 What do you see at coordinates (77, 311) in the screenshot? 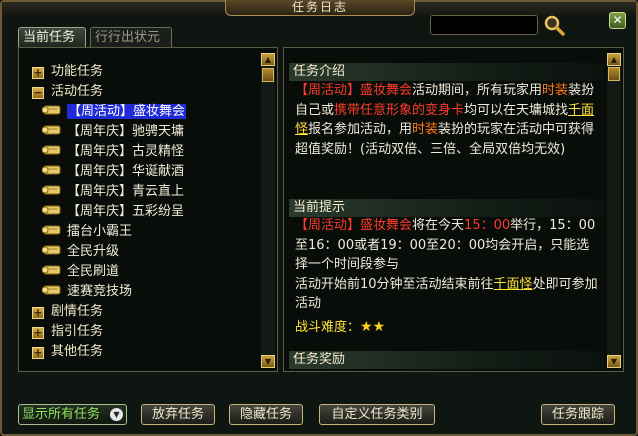
I see `category-label: 剧情任务` at bounding box center [77, 311].